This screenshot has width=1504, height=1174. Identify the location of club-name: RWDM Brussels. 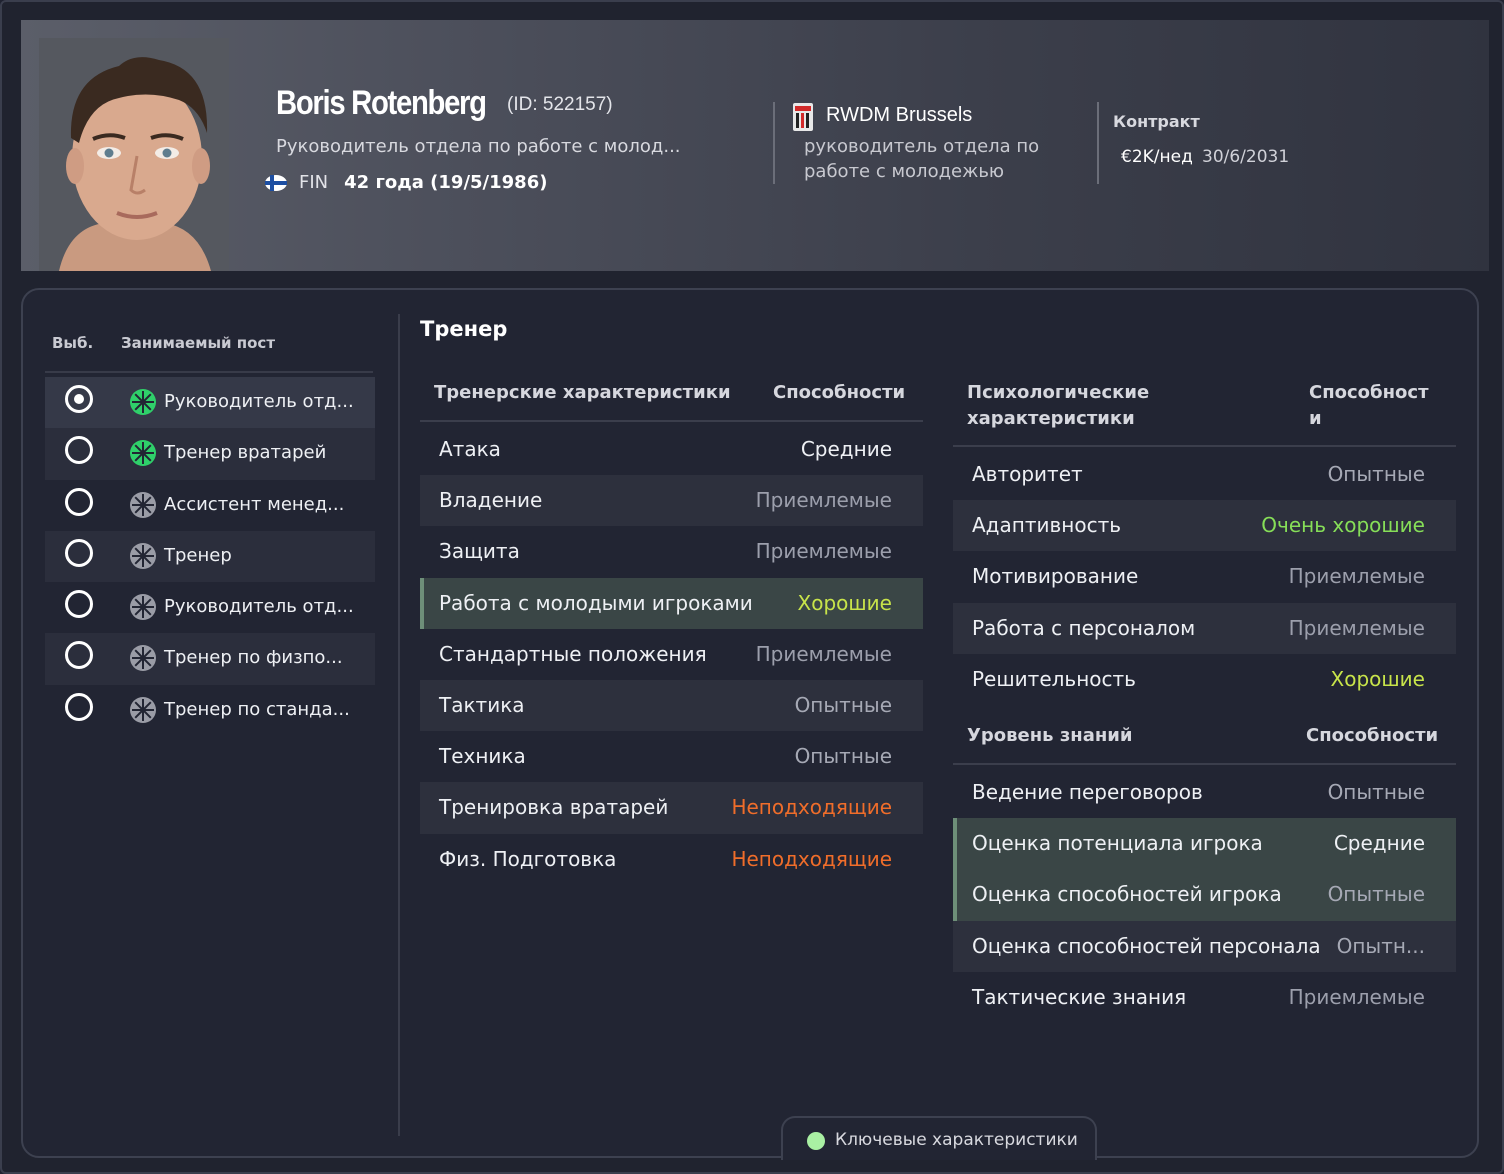
(899, 115).